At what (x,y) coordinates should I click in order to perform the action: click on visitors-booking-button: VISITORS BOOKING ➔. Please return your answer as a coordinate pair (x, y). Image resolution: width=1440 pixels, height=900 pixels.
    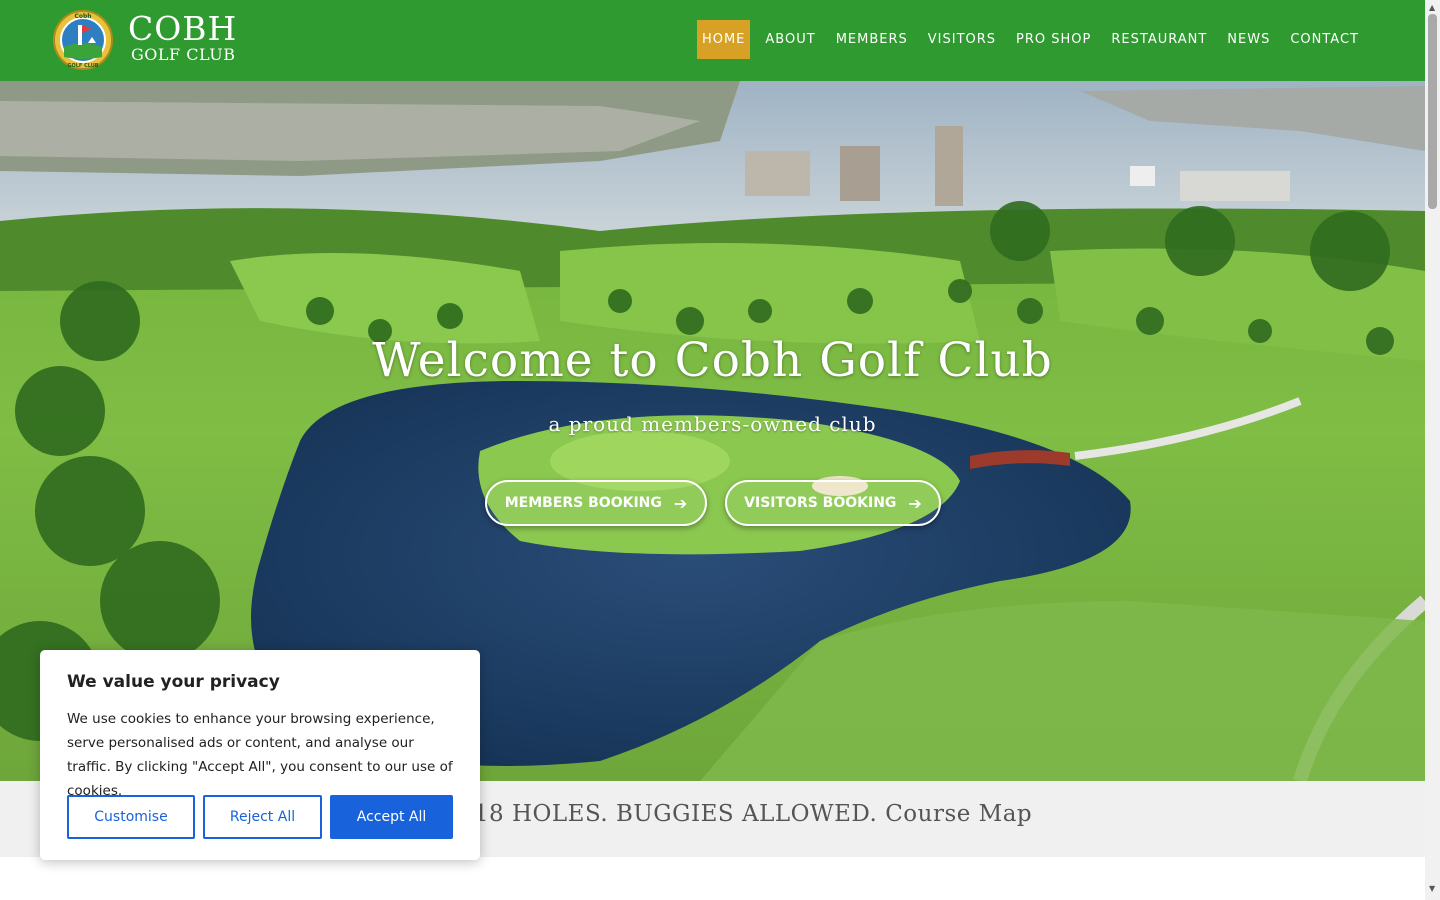
    Looking at the image, I should click on (833, 503).